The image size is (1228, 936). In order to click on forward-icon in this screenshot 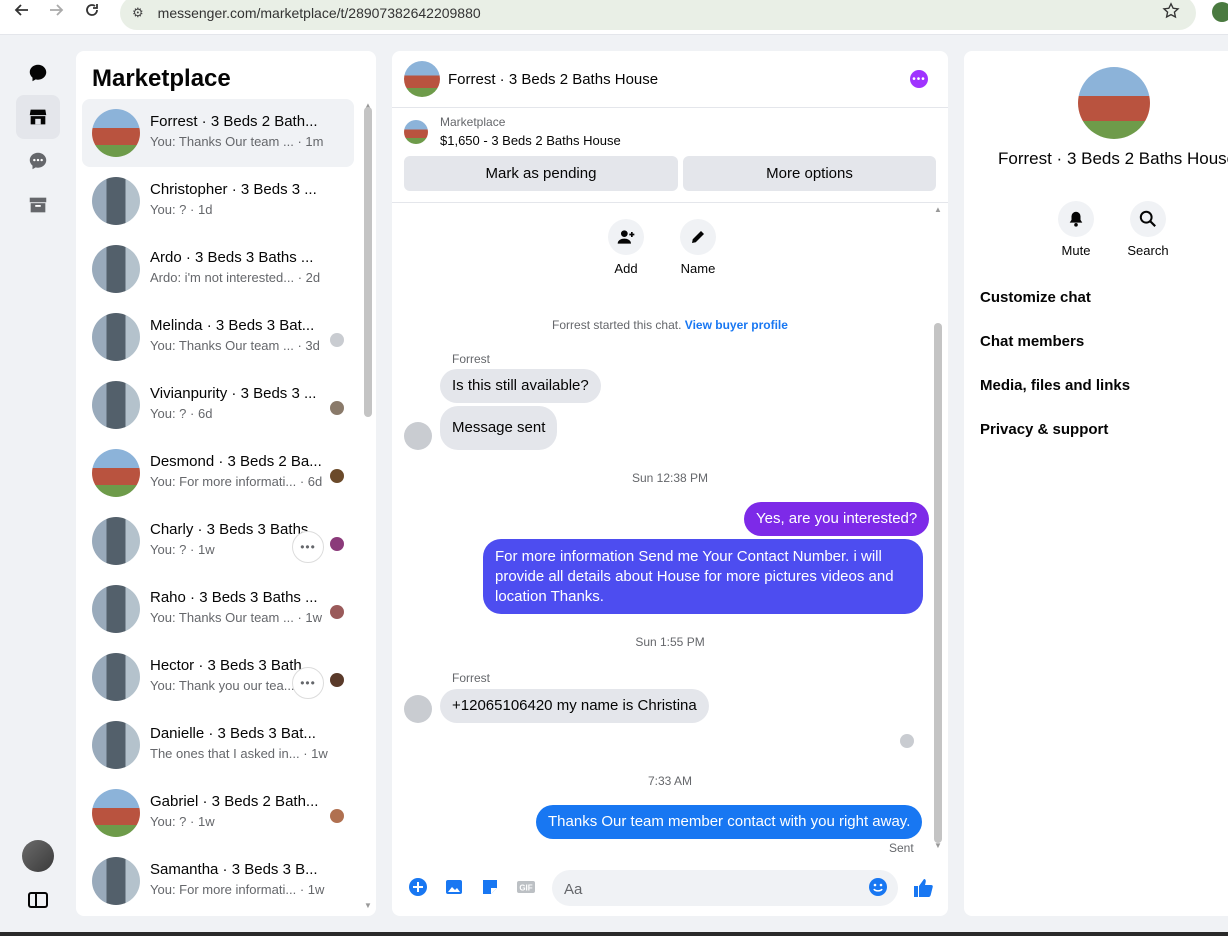, I will do `click(56, 11)`.